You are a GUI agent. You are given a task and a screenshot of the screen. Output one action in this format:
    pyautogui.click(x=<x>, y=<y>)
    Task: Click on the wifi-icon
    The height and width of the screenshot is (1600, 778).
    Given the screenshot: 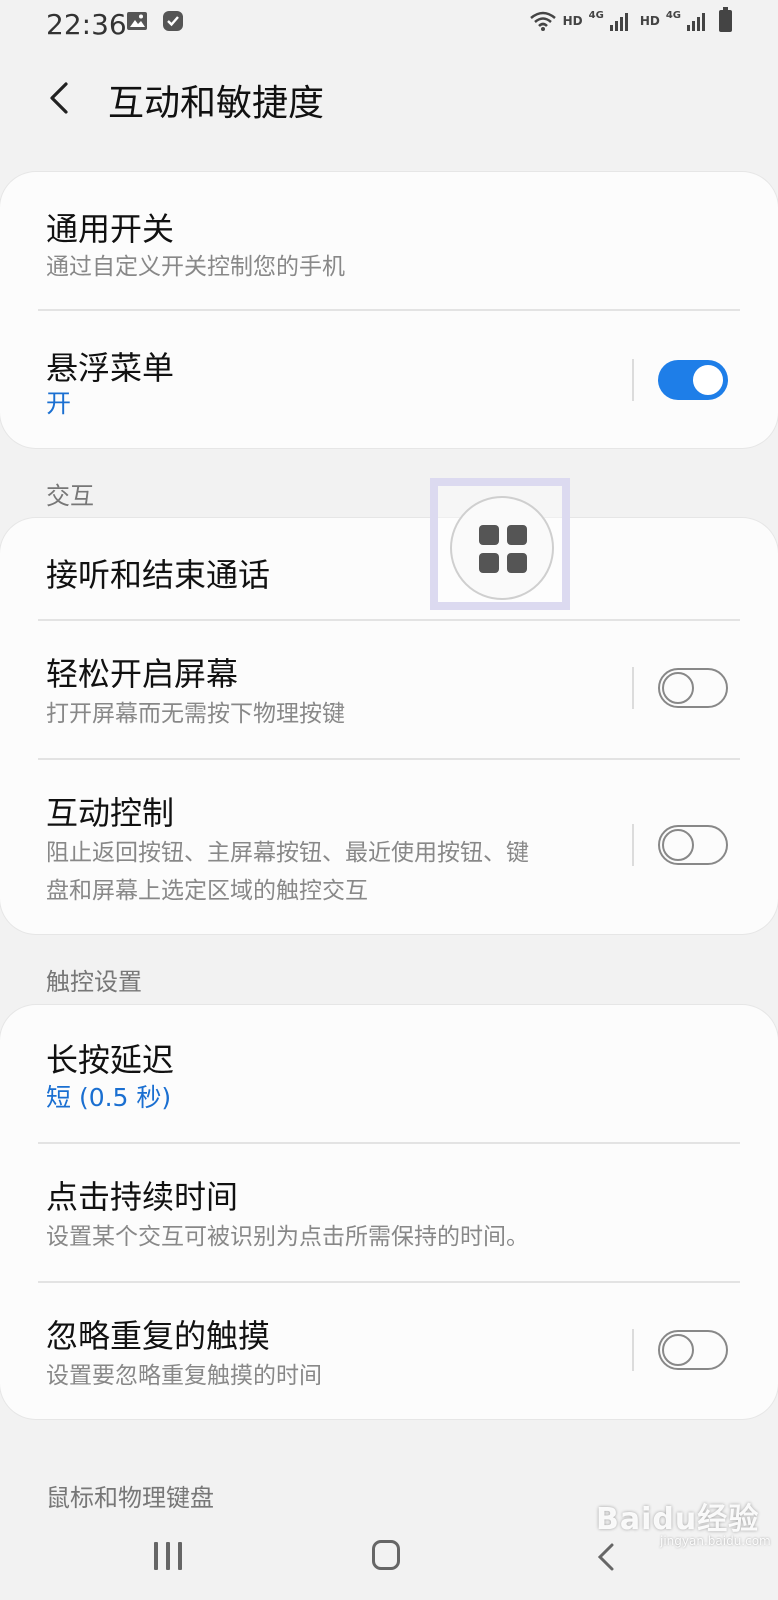 What is the action you would take?
    pyautogui.click(x=542, y=21)
    